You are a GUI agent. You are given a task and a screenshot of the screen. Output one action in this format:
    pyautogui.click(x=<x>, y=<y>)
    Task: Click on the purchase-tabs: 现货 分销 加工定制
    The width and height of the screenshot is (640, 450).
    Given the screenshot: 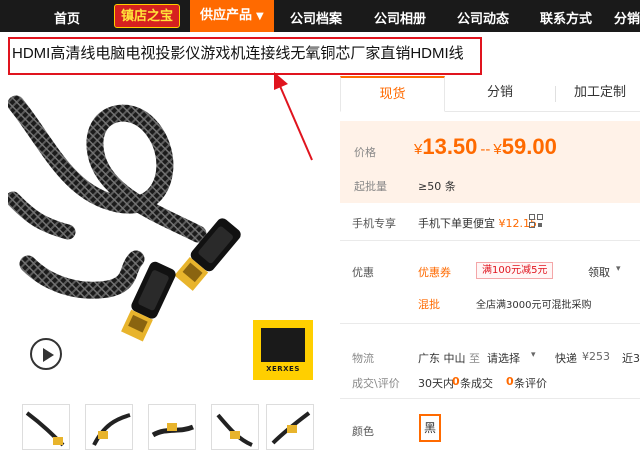 What is the action you would take?
    pyautogui.click(x=490, y=94)
    